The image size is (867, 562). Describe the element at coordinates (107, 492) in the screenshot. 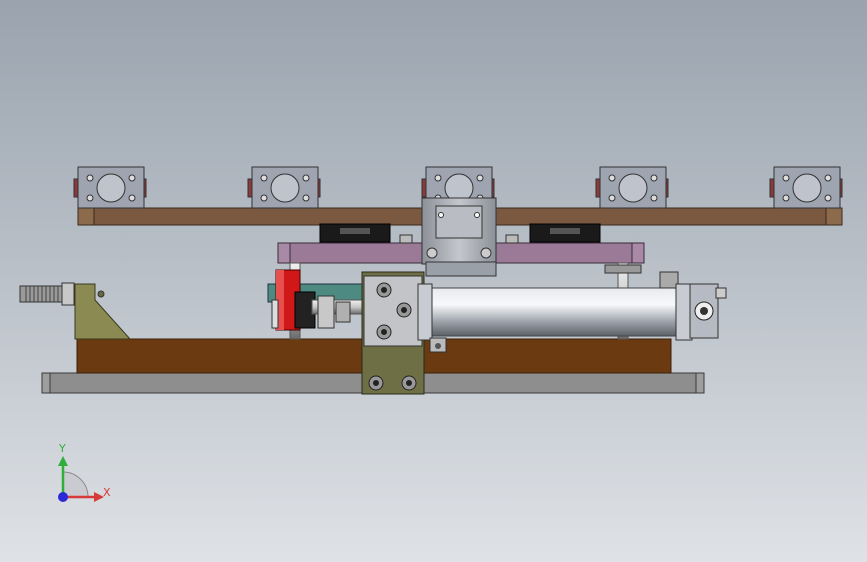

I see `x-axis-label: X` at that location.